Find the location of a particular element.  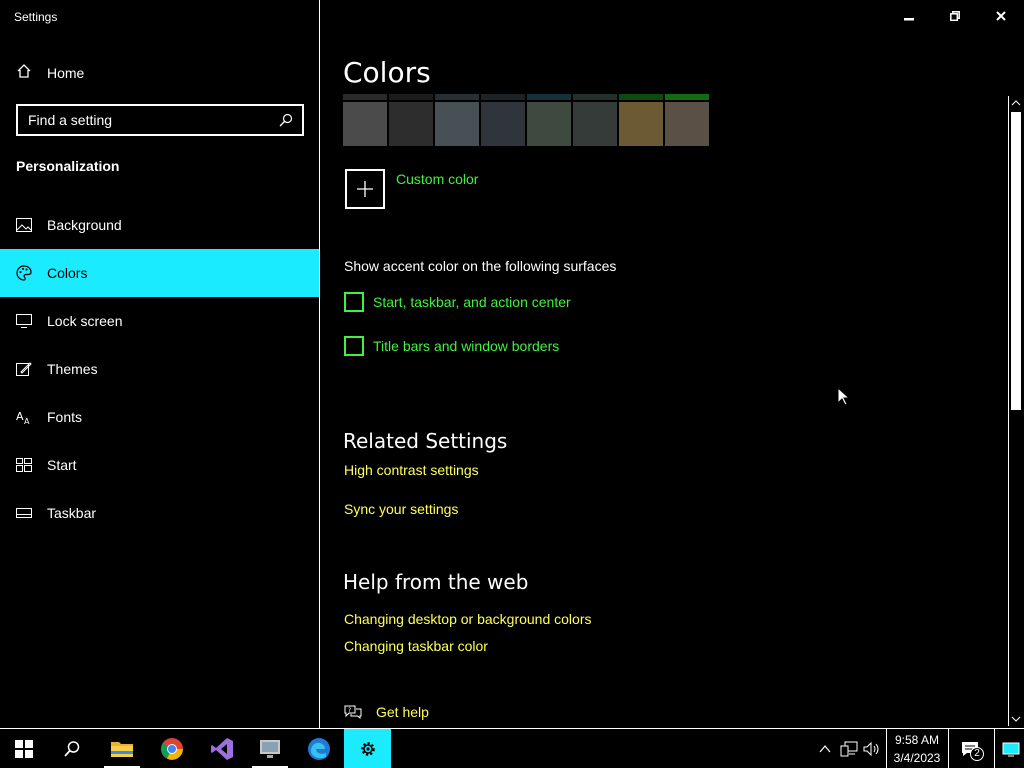

checkbox-start-taskbar: Start, taskbar, and action center is located at coordinates (457, 302).